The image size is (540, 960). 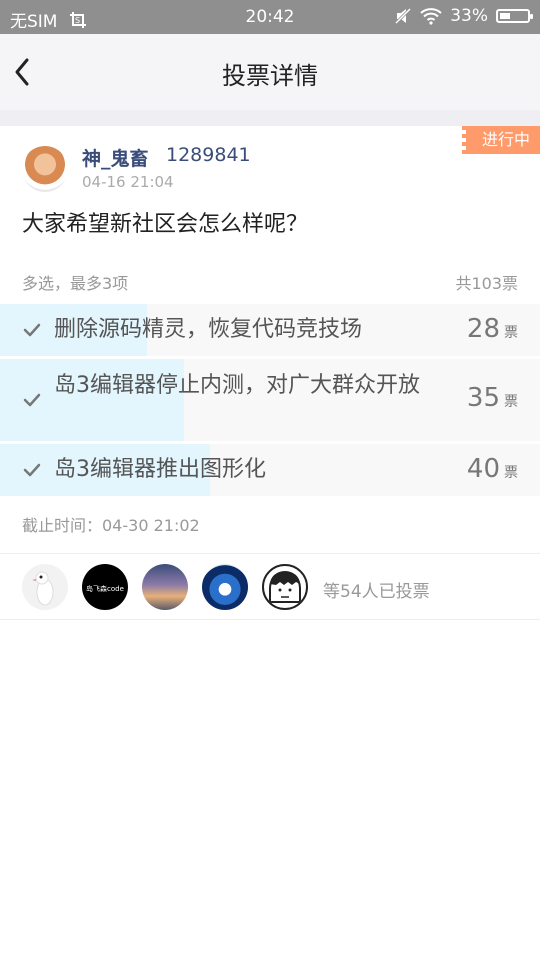 What do you see at coordinates (208, 329) in the screenshot?
I see `option-label: 删除源码精灵，恢复代码竞技场` at bounding box center [208, 329].